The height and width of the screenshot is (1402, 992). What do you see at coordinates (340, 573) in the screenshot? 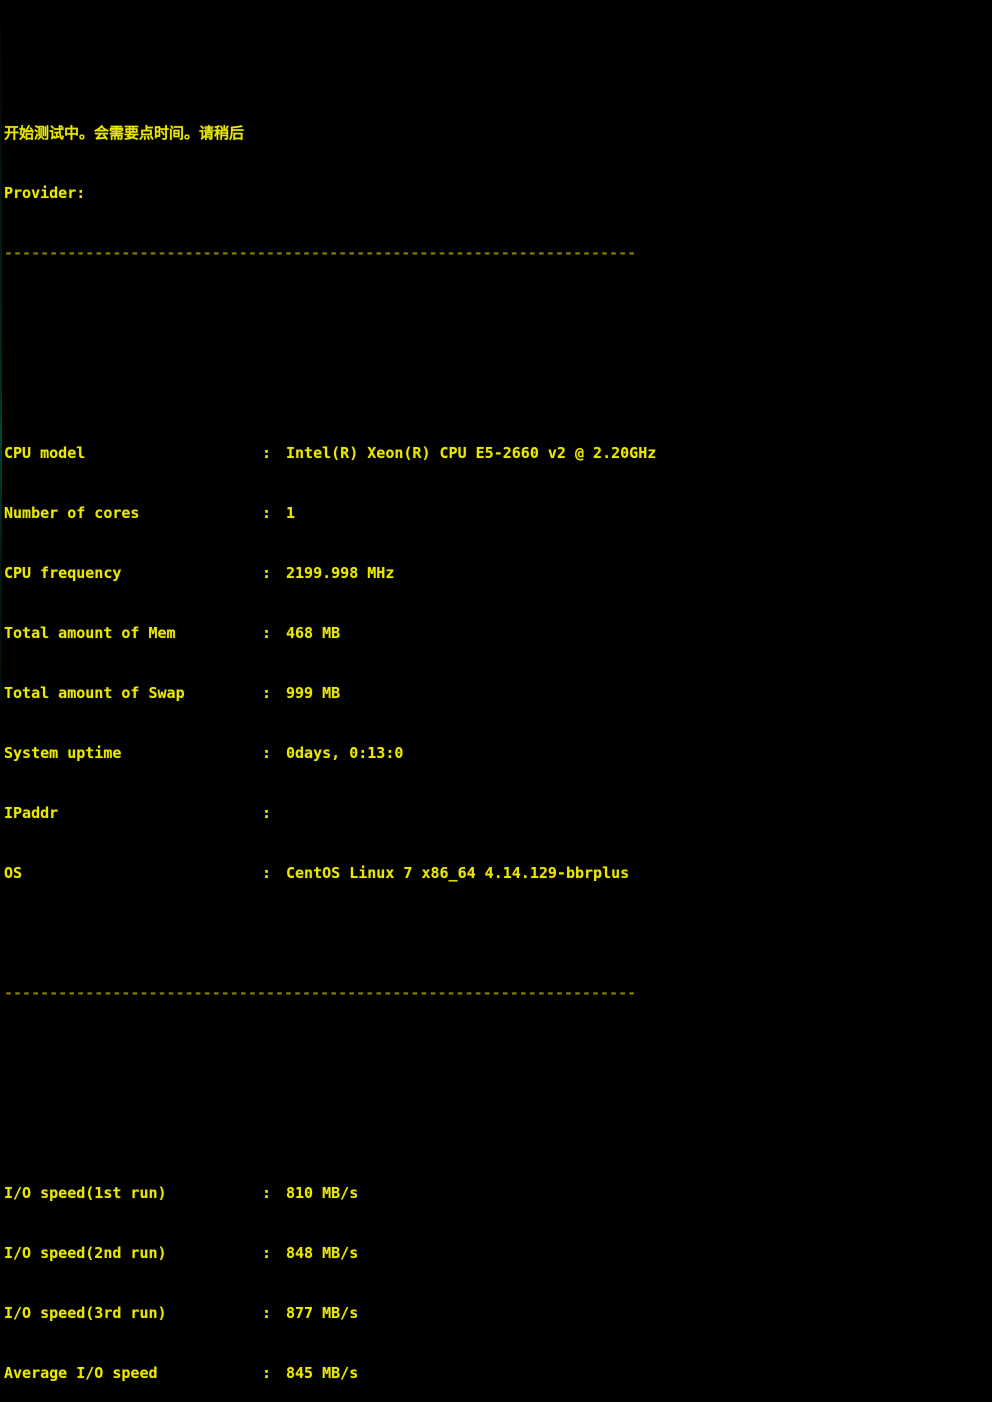
I see `system-row-value: 2199.998 MHz` at bounding box center [340, 573].